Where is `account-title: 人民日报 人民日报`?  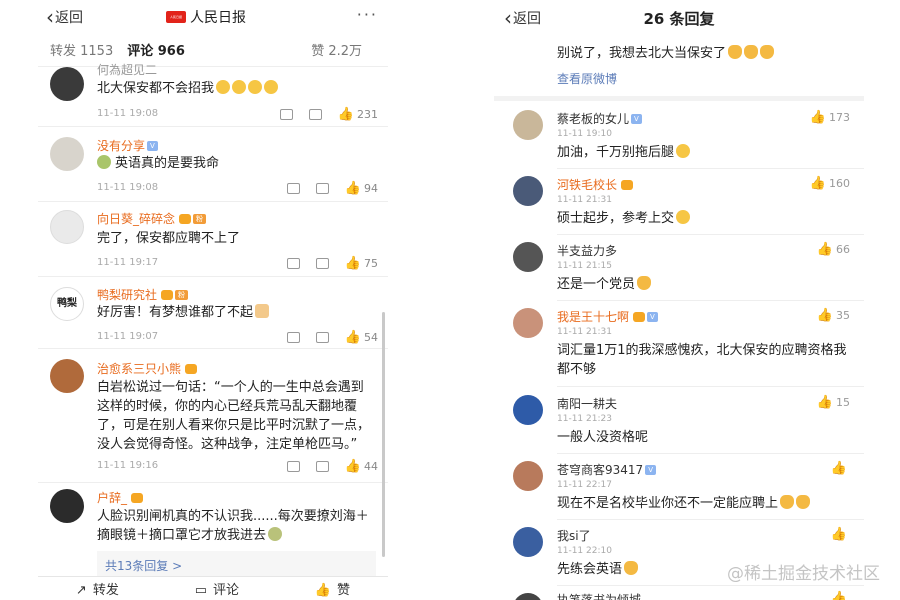 account-title: 人民日报 人民日报 is located at coordinates (206, 17).